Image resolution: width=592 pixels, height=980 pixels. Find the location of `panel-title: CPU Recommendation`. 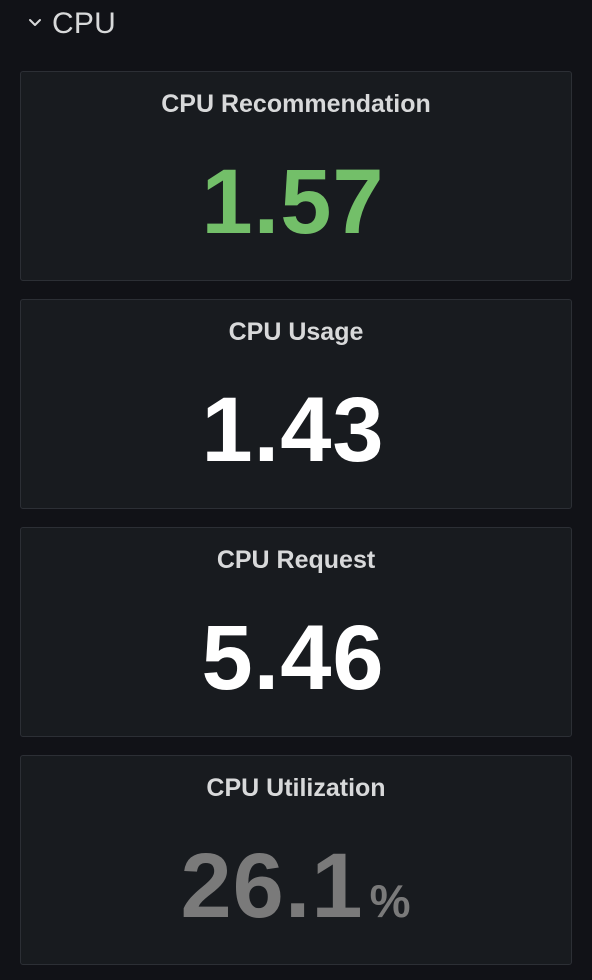

panel-title: CPU Recommendation is located at coordinates (296, 104).